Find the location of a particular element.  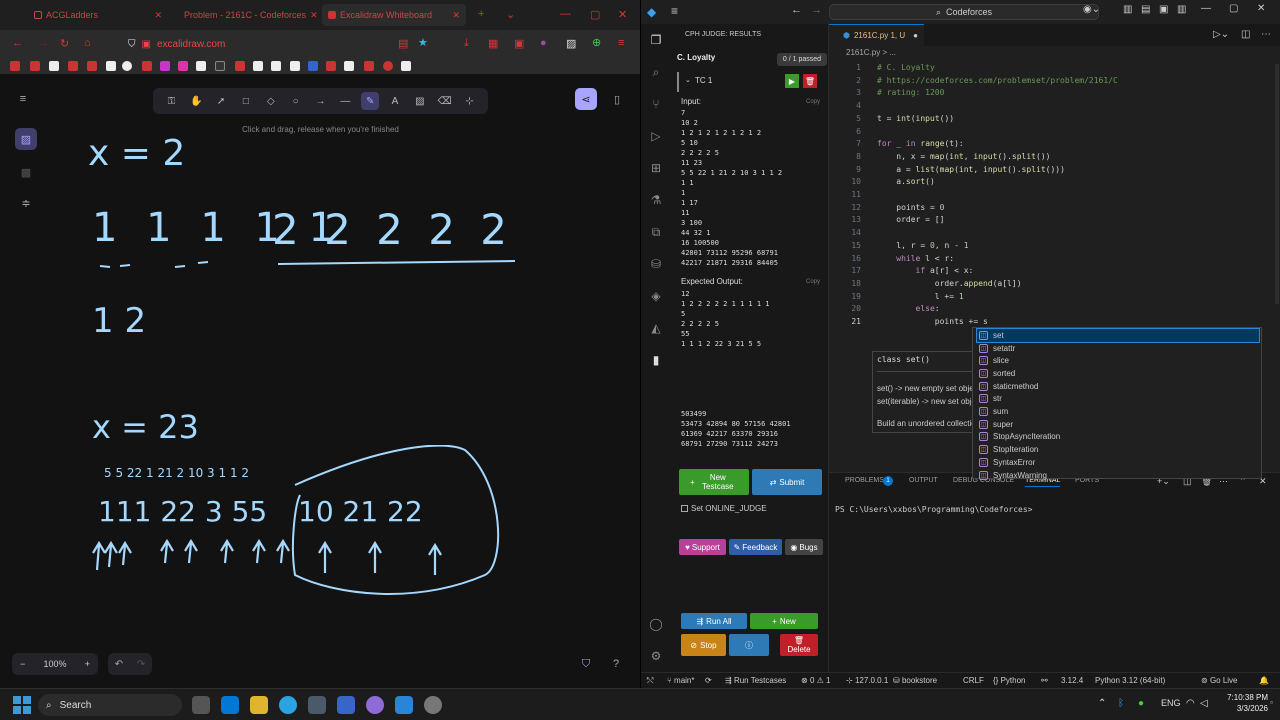

host-indicator: ⊹ 127.0.0.1 is located at coordinates (867, 680).